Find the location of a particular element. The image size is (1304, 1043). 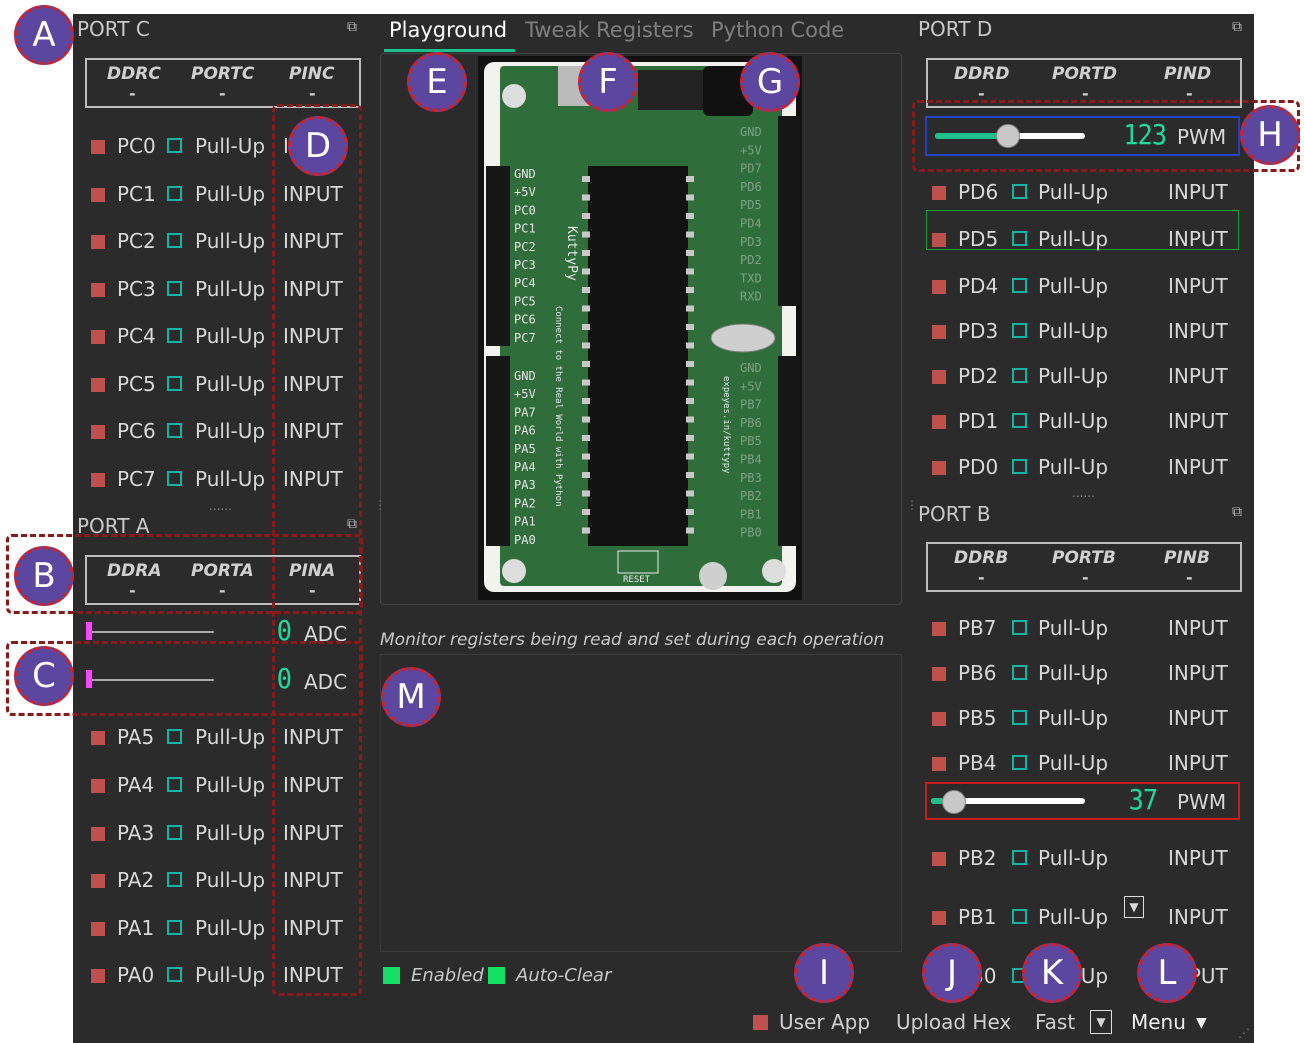

upload-hex-button: Upload Hex is located at coordinates (953, 1022).